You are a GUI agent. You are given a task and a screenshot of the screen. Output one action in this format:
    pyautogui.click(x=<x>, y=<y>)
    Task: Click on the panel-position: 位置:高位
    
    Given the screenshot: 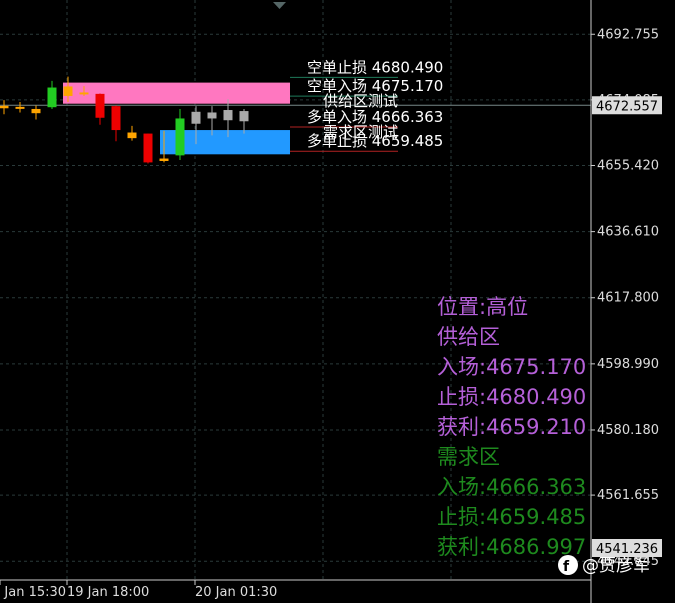 What is the action you would take?
    pyautogui.click(x=482, y=307)
    